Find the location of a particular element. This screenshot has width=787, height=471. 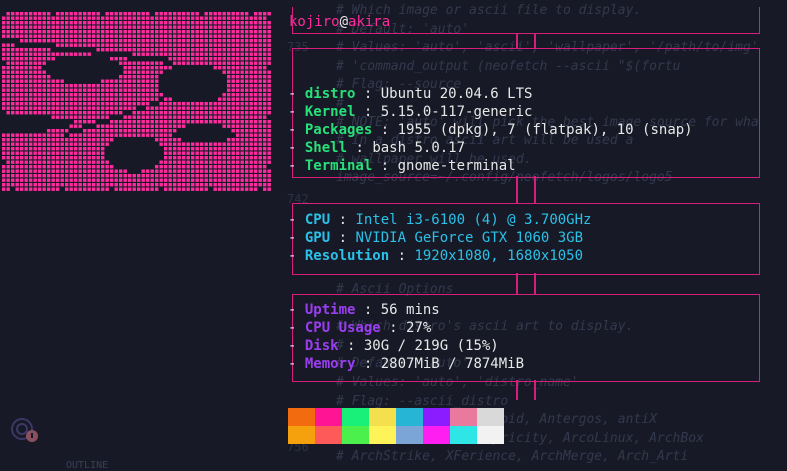

info-value: 56 mins is located at coordinates (410, 310).